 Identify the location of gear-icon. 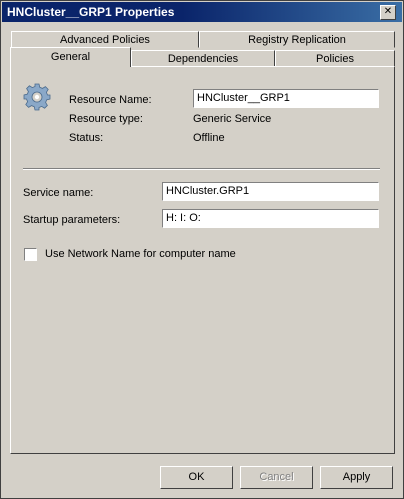
(37, 97).